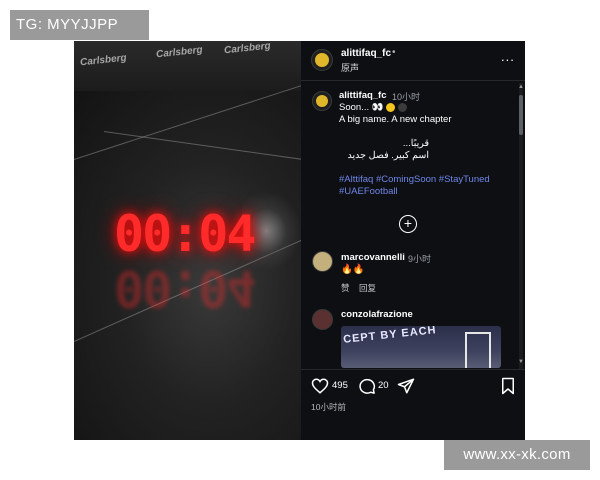 The height and width of the screenshot is (480, 600). Describe the element at coordinates (478, 350) in the screenshot. I see `goal-frame` at that location.